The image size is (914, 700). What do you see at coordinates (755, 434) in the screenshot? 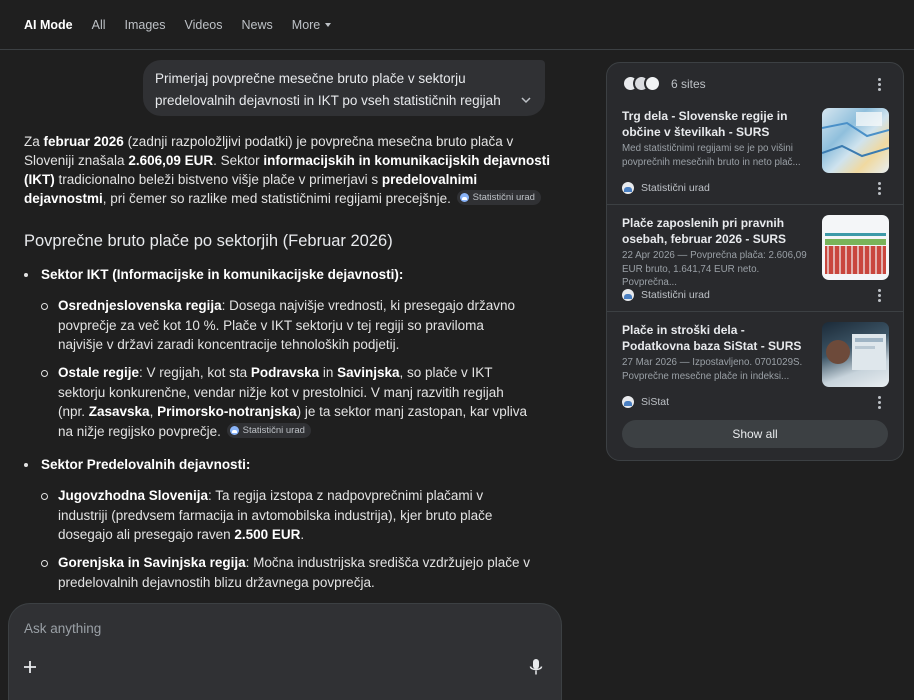
I see `show-all-button: Show all` at bounding box center [755, 434].